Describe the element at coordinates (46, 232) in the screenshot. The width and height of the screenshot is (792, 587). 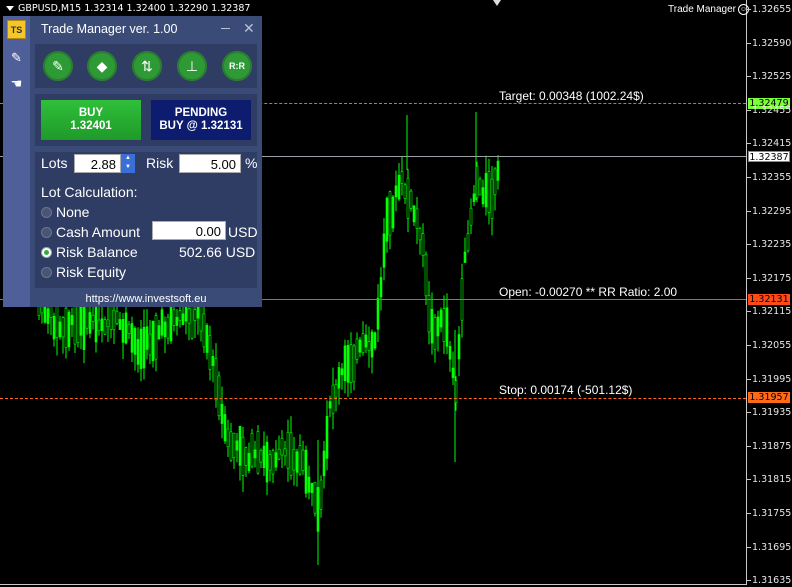
I see `radio-cash-amount` at that location.